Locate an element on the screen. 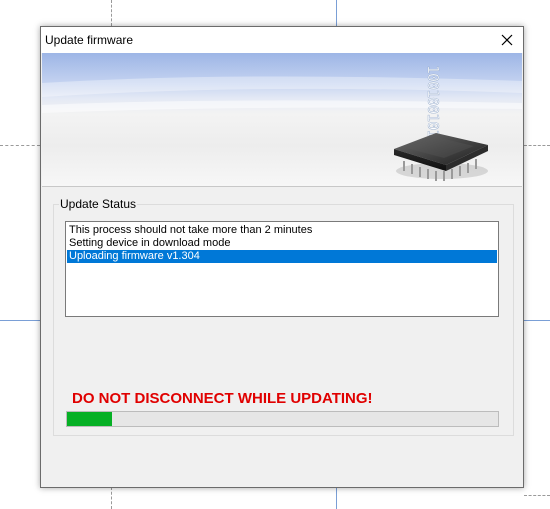  window-title: Update firmware is located at coordinates (89, 40).